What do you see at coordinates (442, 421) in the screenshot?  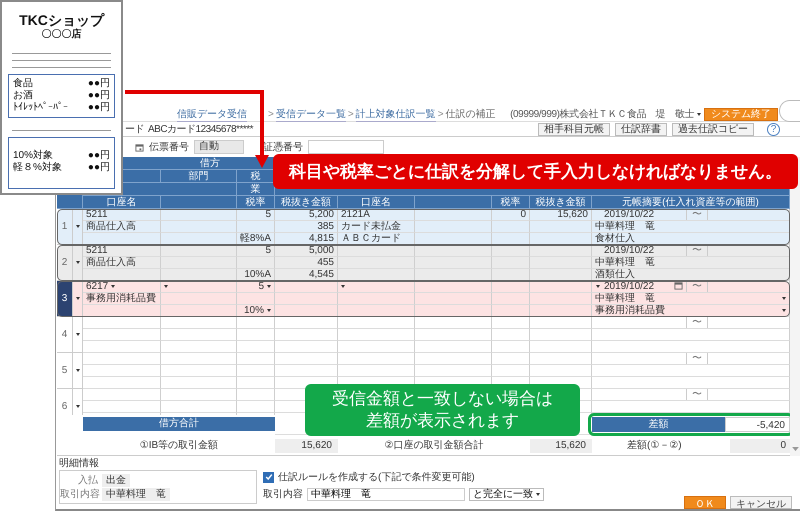 I see `callout-text: 差額が表示されます` at bounding box center [442, 421].